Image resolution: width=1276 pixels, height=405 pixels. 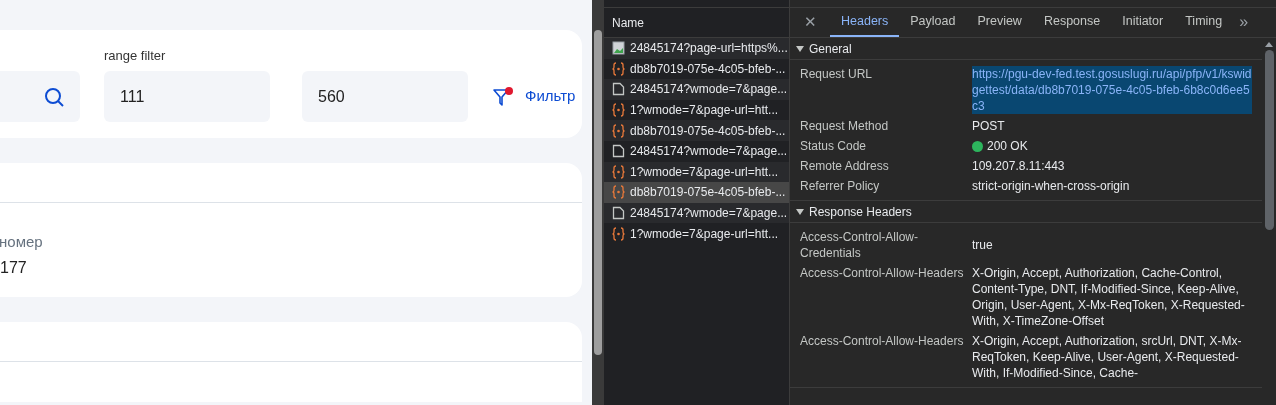 What do you see at coordinates (1026, 212) in the screenshot?
I see `section-header: Response Headers` at bounding box center [1026, 212].